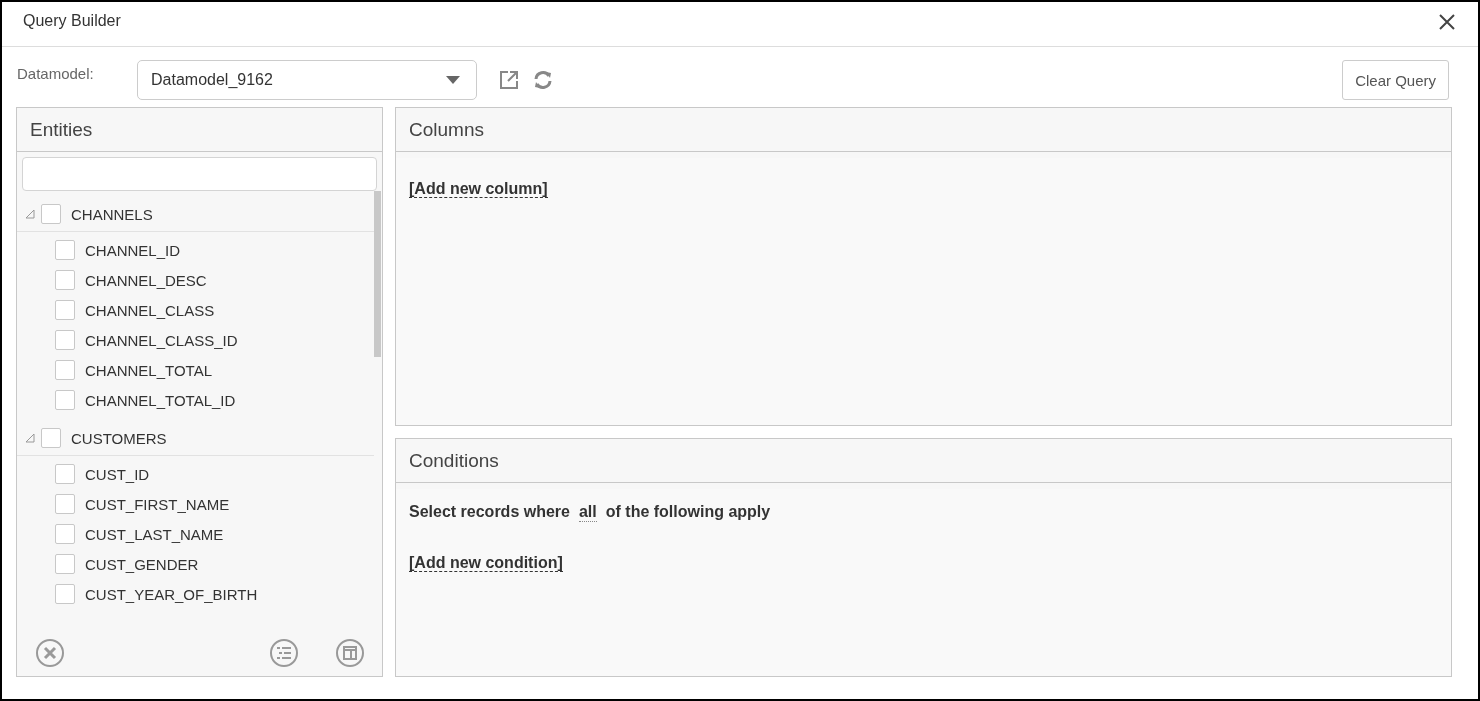  What do you see at coordinates (478, 189) in the screenshot?
I see `add-column-link: [Add new column]` at bounding box center [478, 189].